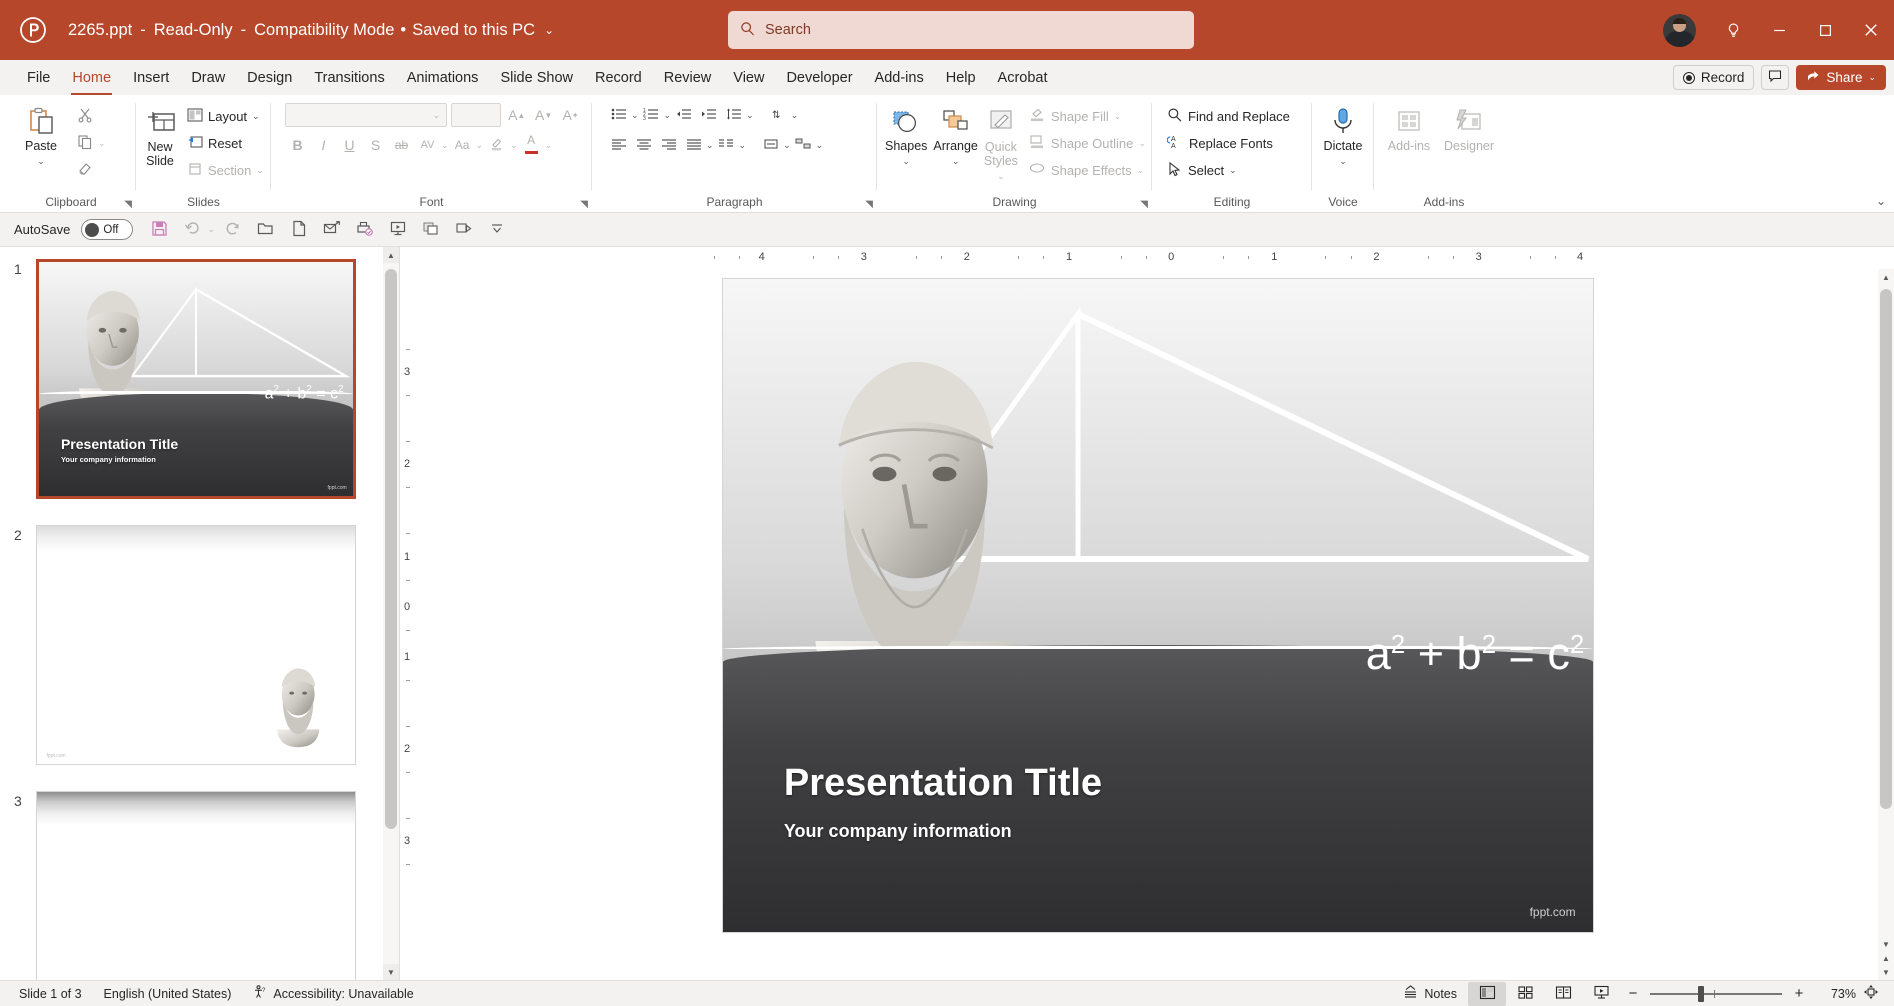 This screenshot has width=1894, height=1006. Describe the element at coordinates (516, 115) in the screenshot. I see `increase-font-size-button: A ▲` at that location.